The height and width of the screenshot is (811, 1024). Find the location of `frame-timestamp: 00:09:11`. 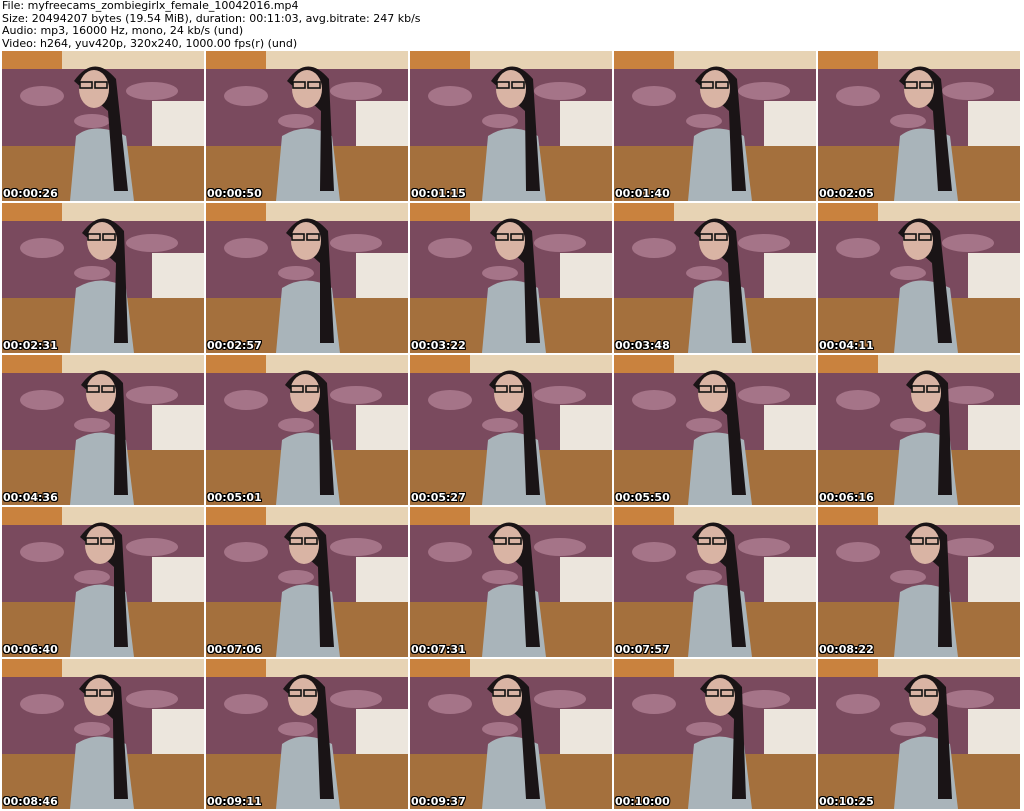

frame-timestamp: 00:09:11 is located at coordinates (234, 801).